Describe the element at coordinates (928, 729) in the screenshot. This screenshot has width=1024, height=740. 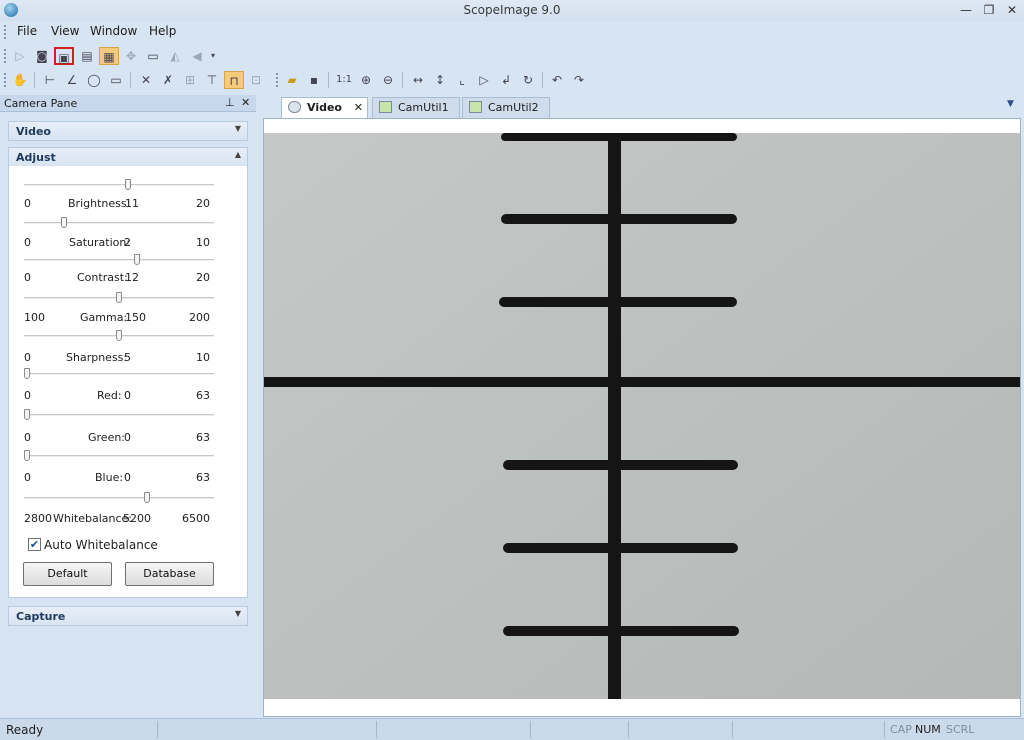
I see `status-num: NUM` at that location.